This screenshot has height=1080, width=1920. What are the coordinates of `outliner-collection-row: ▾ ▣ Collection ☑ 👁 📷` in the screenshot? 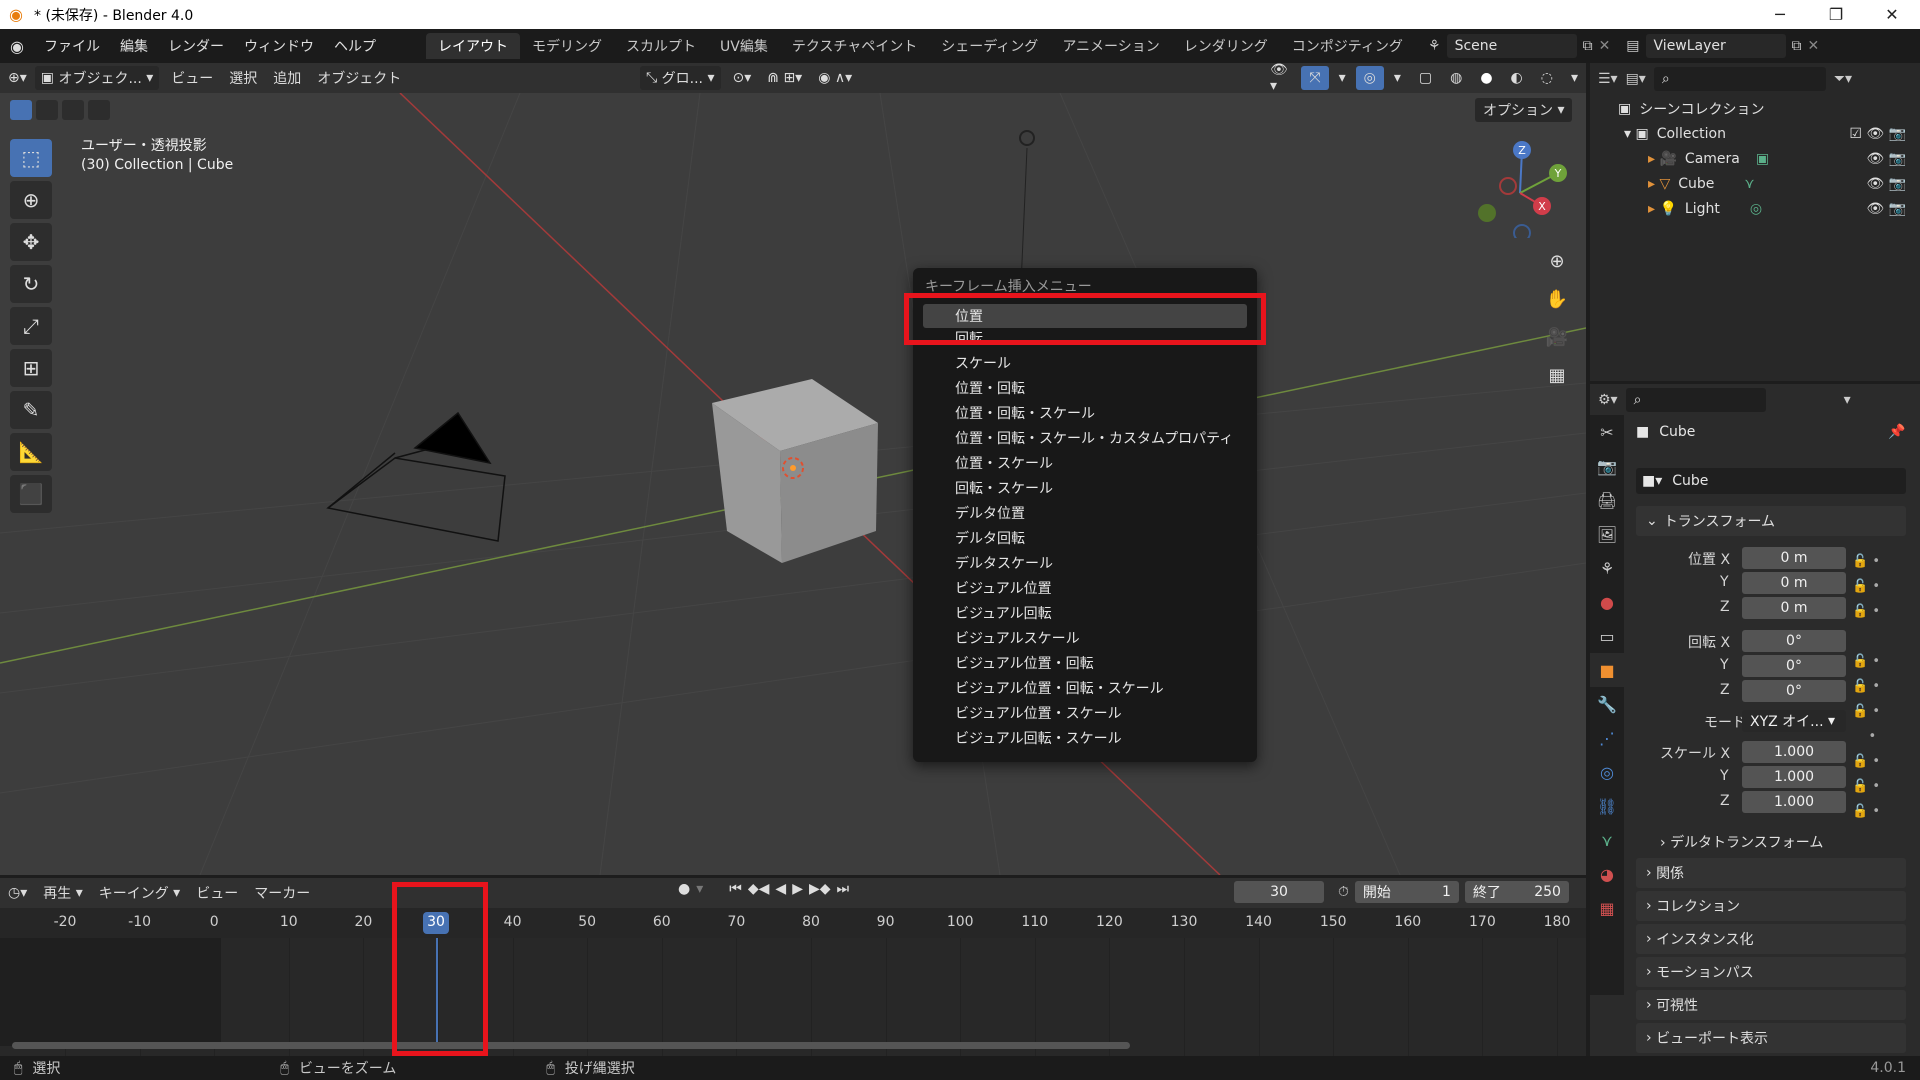 It's located at (1755, 133).